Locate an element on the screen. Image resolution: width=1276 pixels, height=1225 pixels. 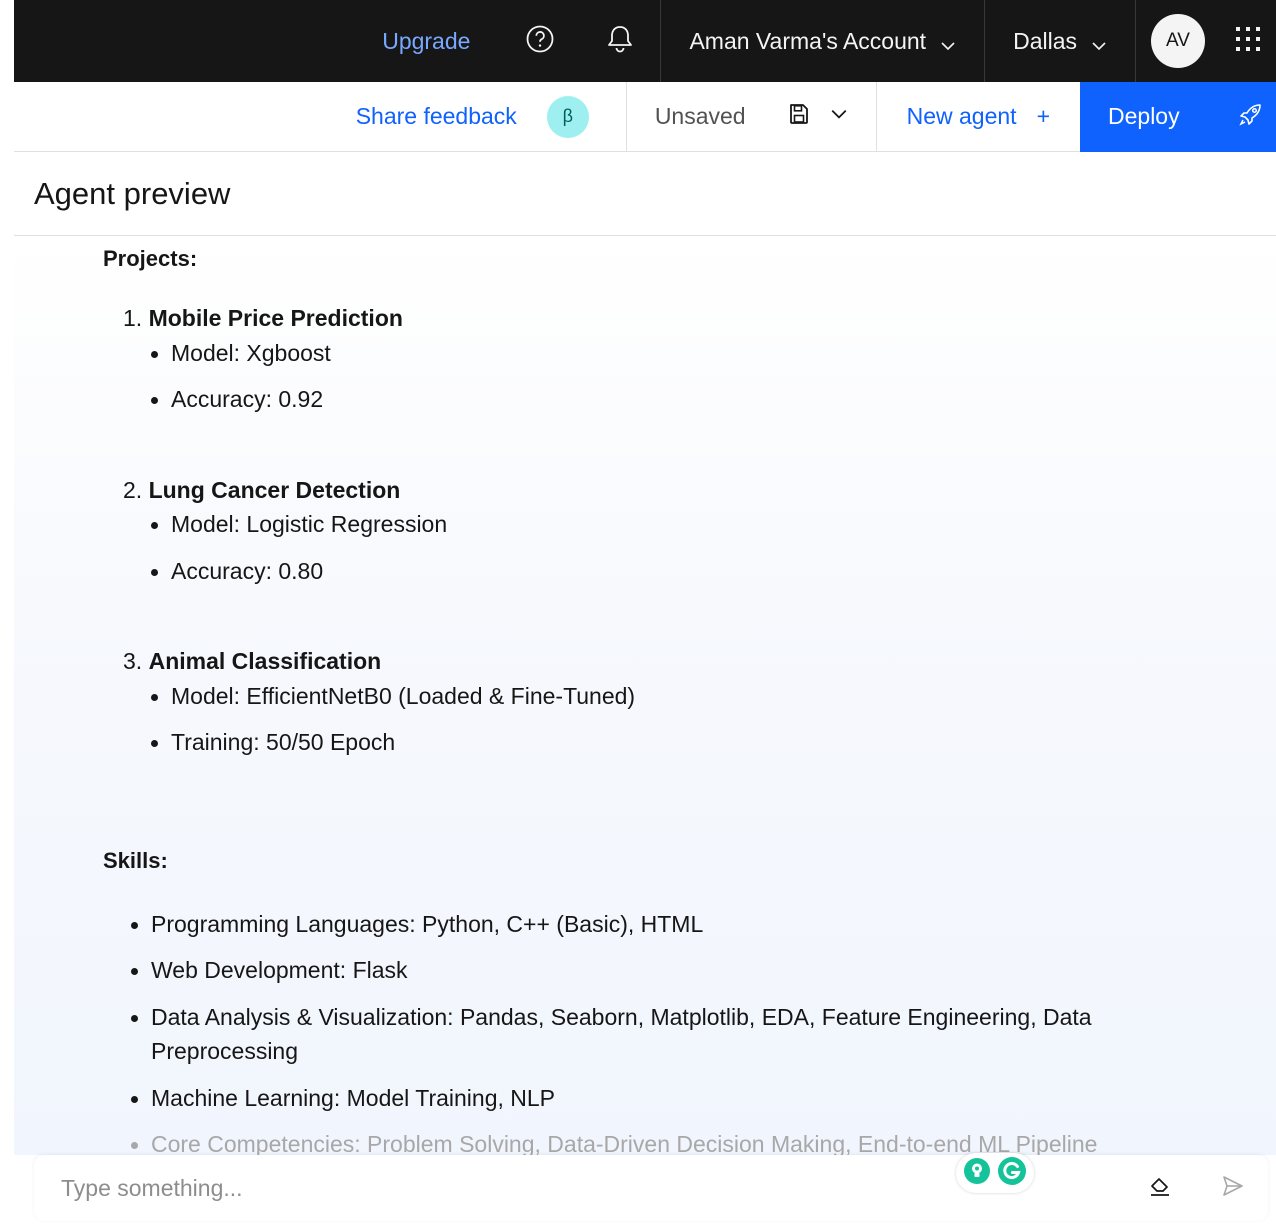
avatar: AV is located at coordinates (1178, 41).